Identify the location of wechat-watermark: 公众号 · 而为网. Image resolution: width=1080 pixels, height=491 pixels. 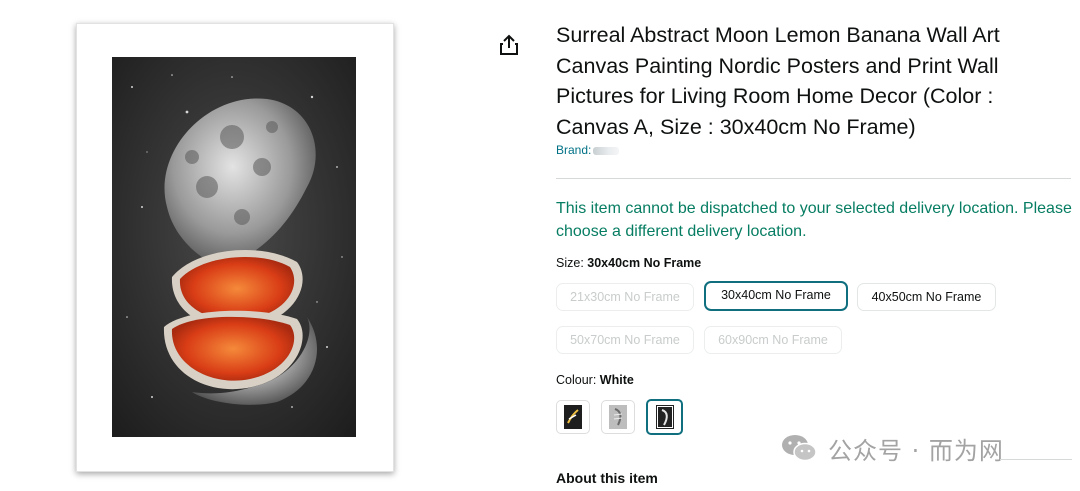
(892, 448).